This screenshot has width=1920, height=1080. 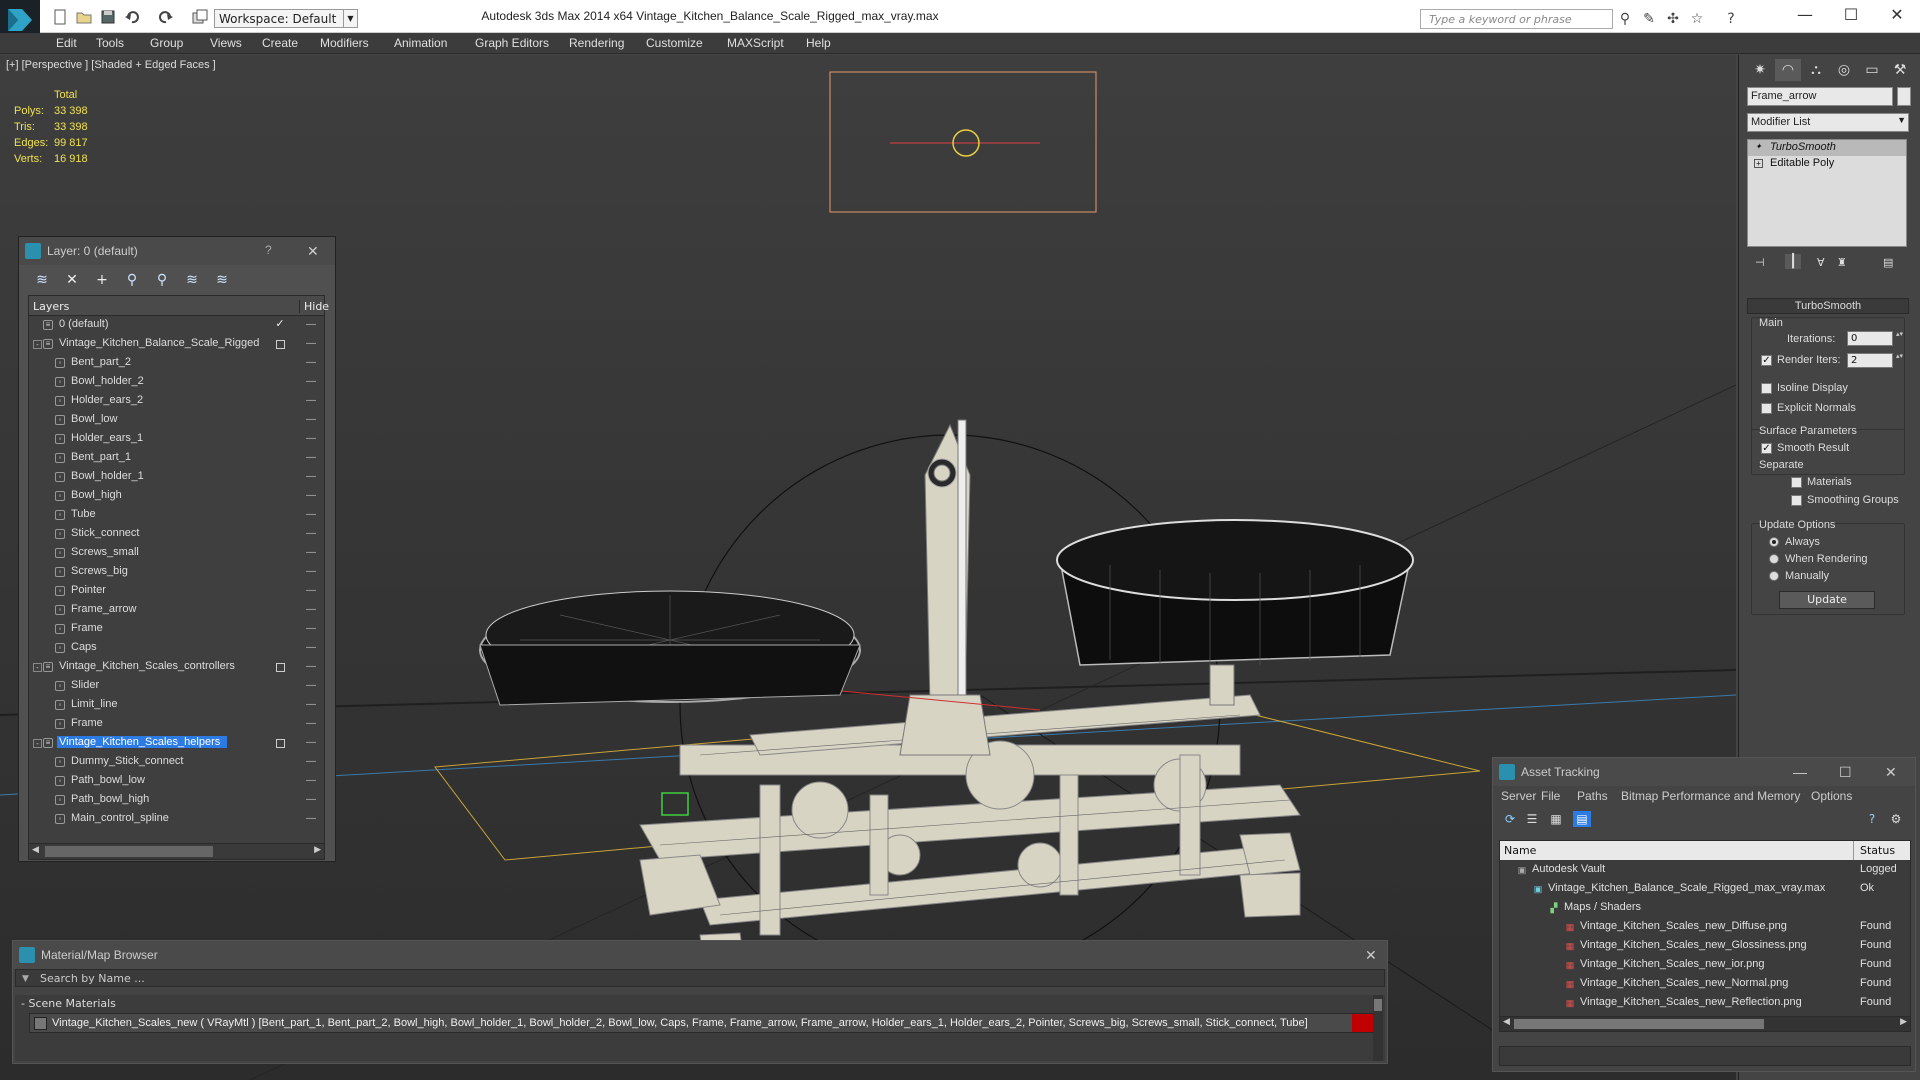 What do you see at coordinates (755, 43) in the screenshot?
I see `menu-maxscript: MAXScript` at bounding box center [755, 43].